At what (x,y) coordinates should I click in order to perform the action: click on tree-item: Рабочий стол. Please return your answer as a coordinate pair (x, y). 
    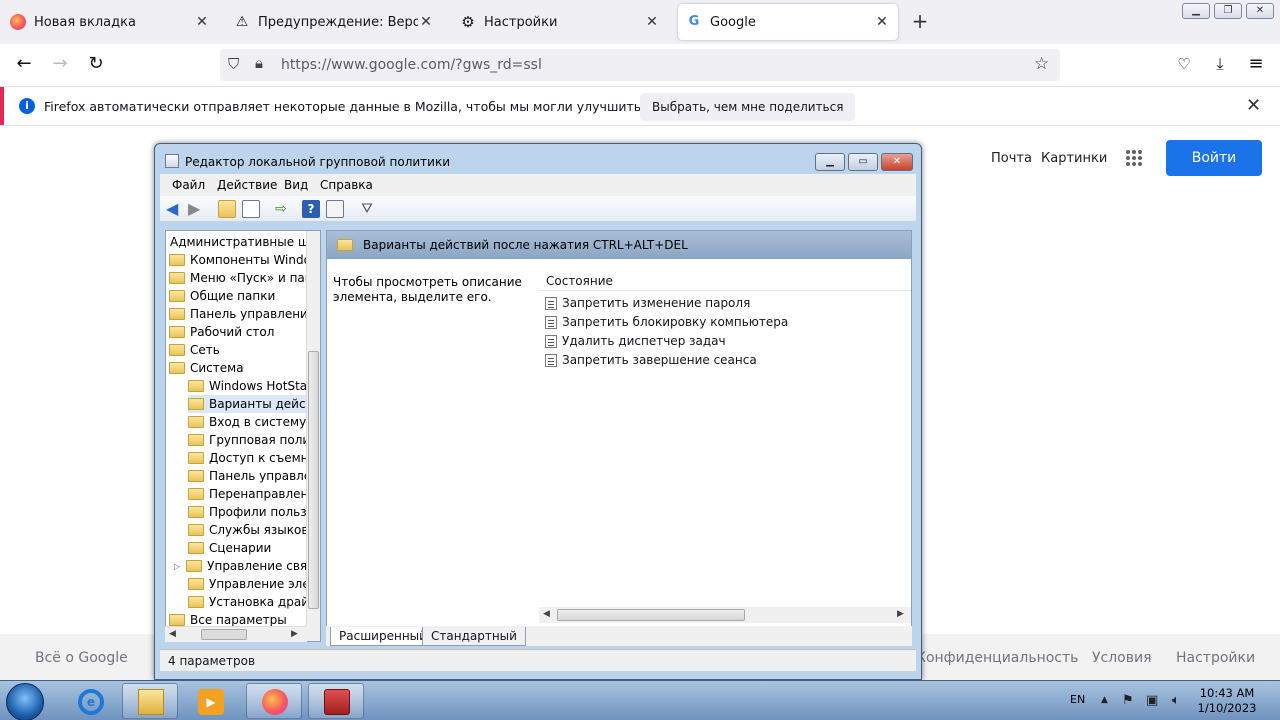
    Looking at the image, I should click on (221, 332).